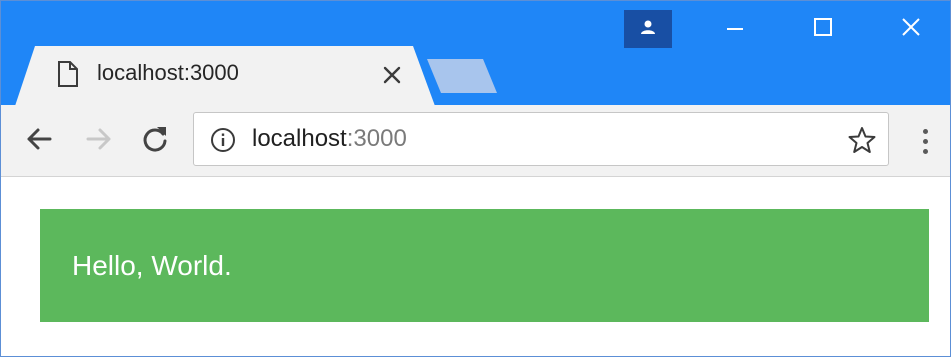 The height and width of the screenshot is (357, 951). What do you see at coordinates (462, 76) in the screenshot?
I see `new-tab-button` at bounding box center [462, 76].